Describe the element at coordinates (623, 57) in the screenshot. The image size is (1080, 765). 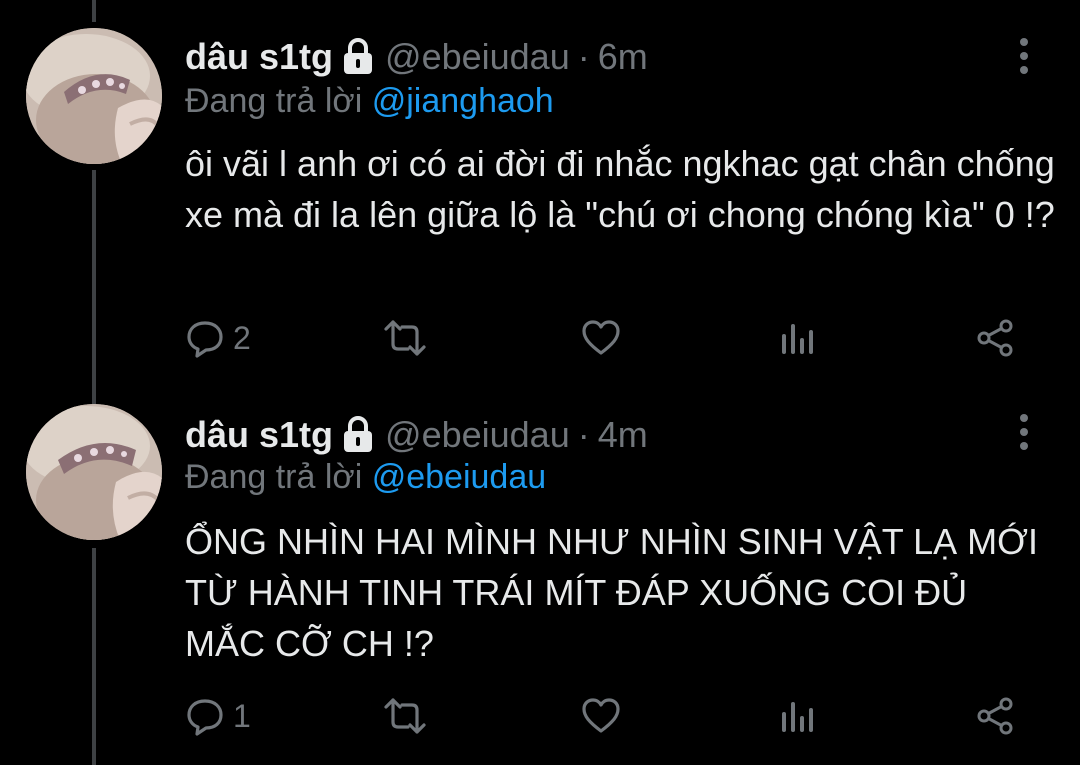
I see `timestamp: 6m` at that location.